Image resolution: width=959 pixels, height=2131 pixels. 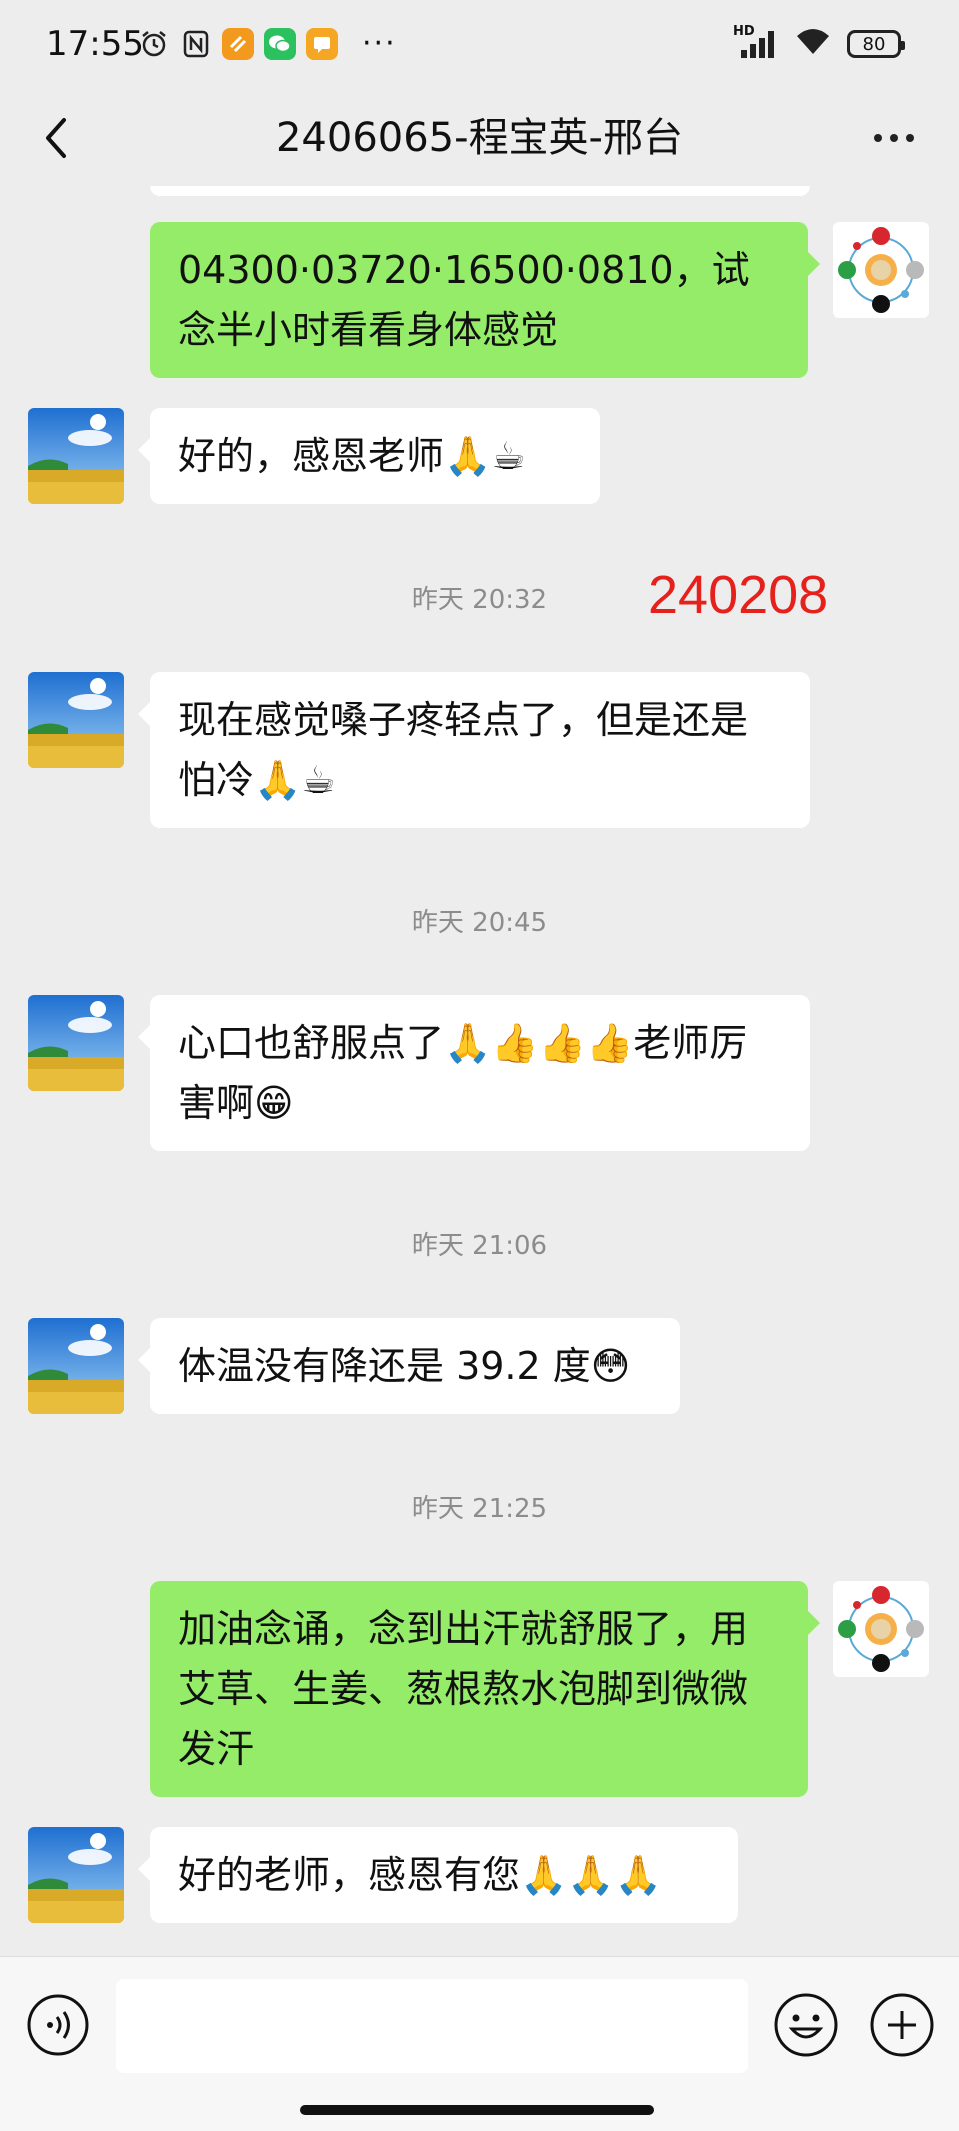 What do you see at coordinates (477, 2110) in the screenshot?
I see `home-indicator` at bounding box center [477, 2110].